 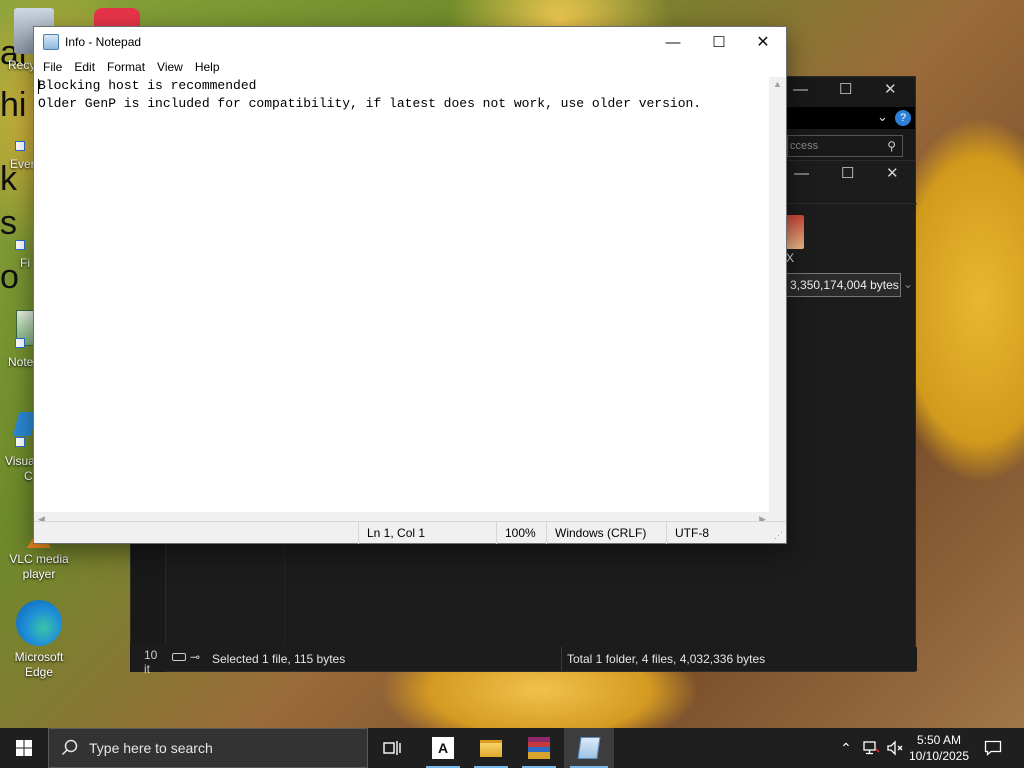 I want to click on task-view-icon, so click(x=392, y=748).